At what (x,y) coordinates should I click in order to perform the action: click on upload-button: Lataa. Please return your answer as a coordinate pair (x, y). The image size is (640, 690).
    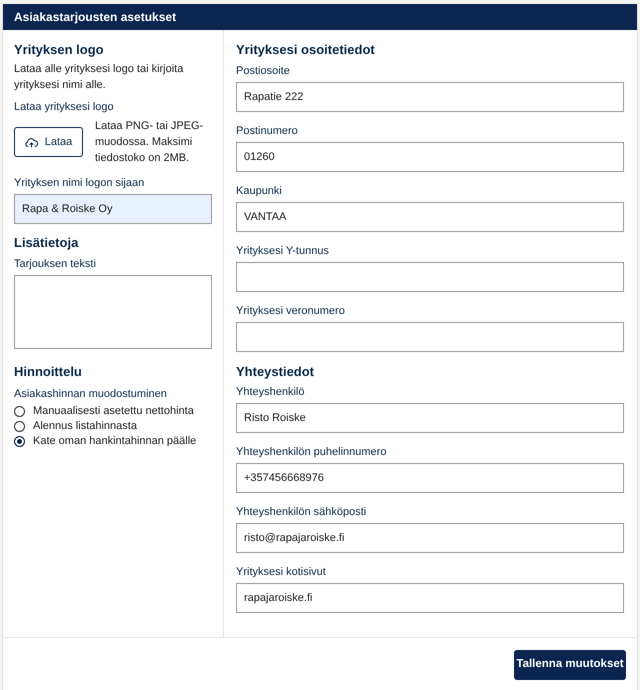
    Looking at the image, I should click on (48, 142).